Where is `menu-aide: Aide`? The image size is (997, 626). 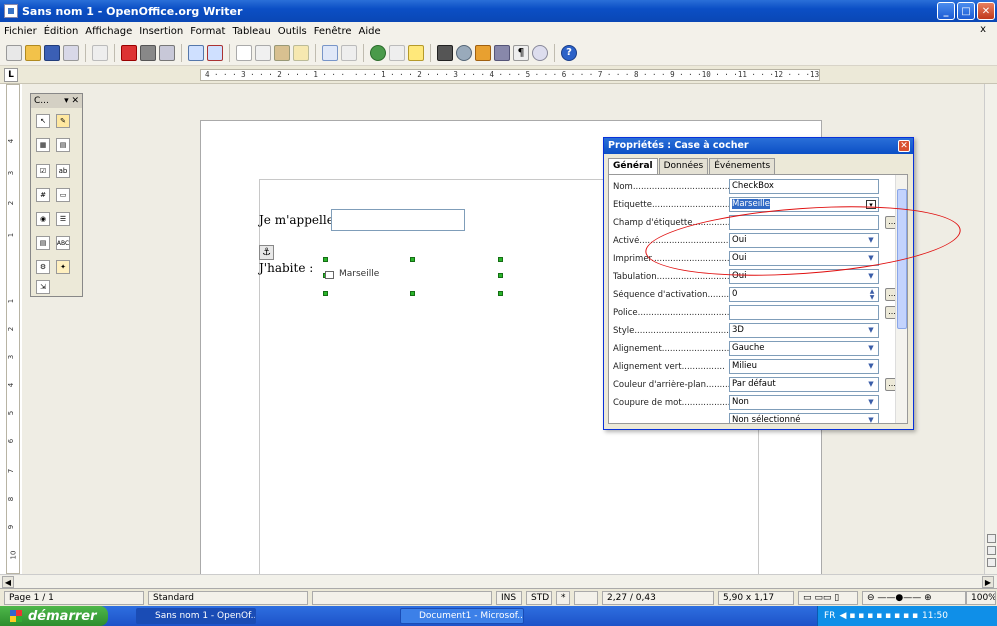 menu-aide: Aide is located at coordinates (370, 31).